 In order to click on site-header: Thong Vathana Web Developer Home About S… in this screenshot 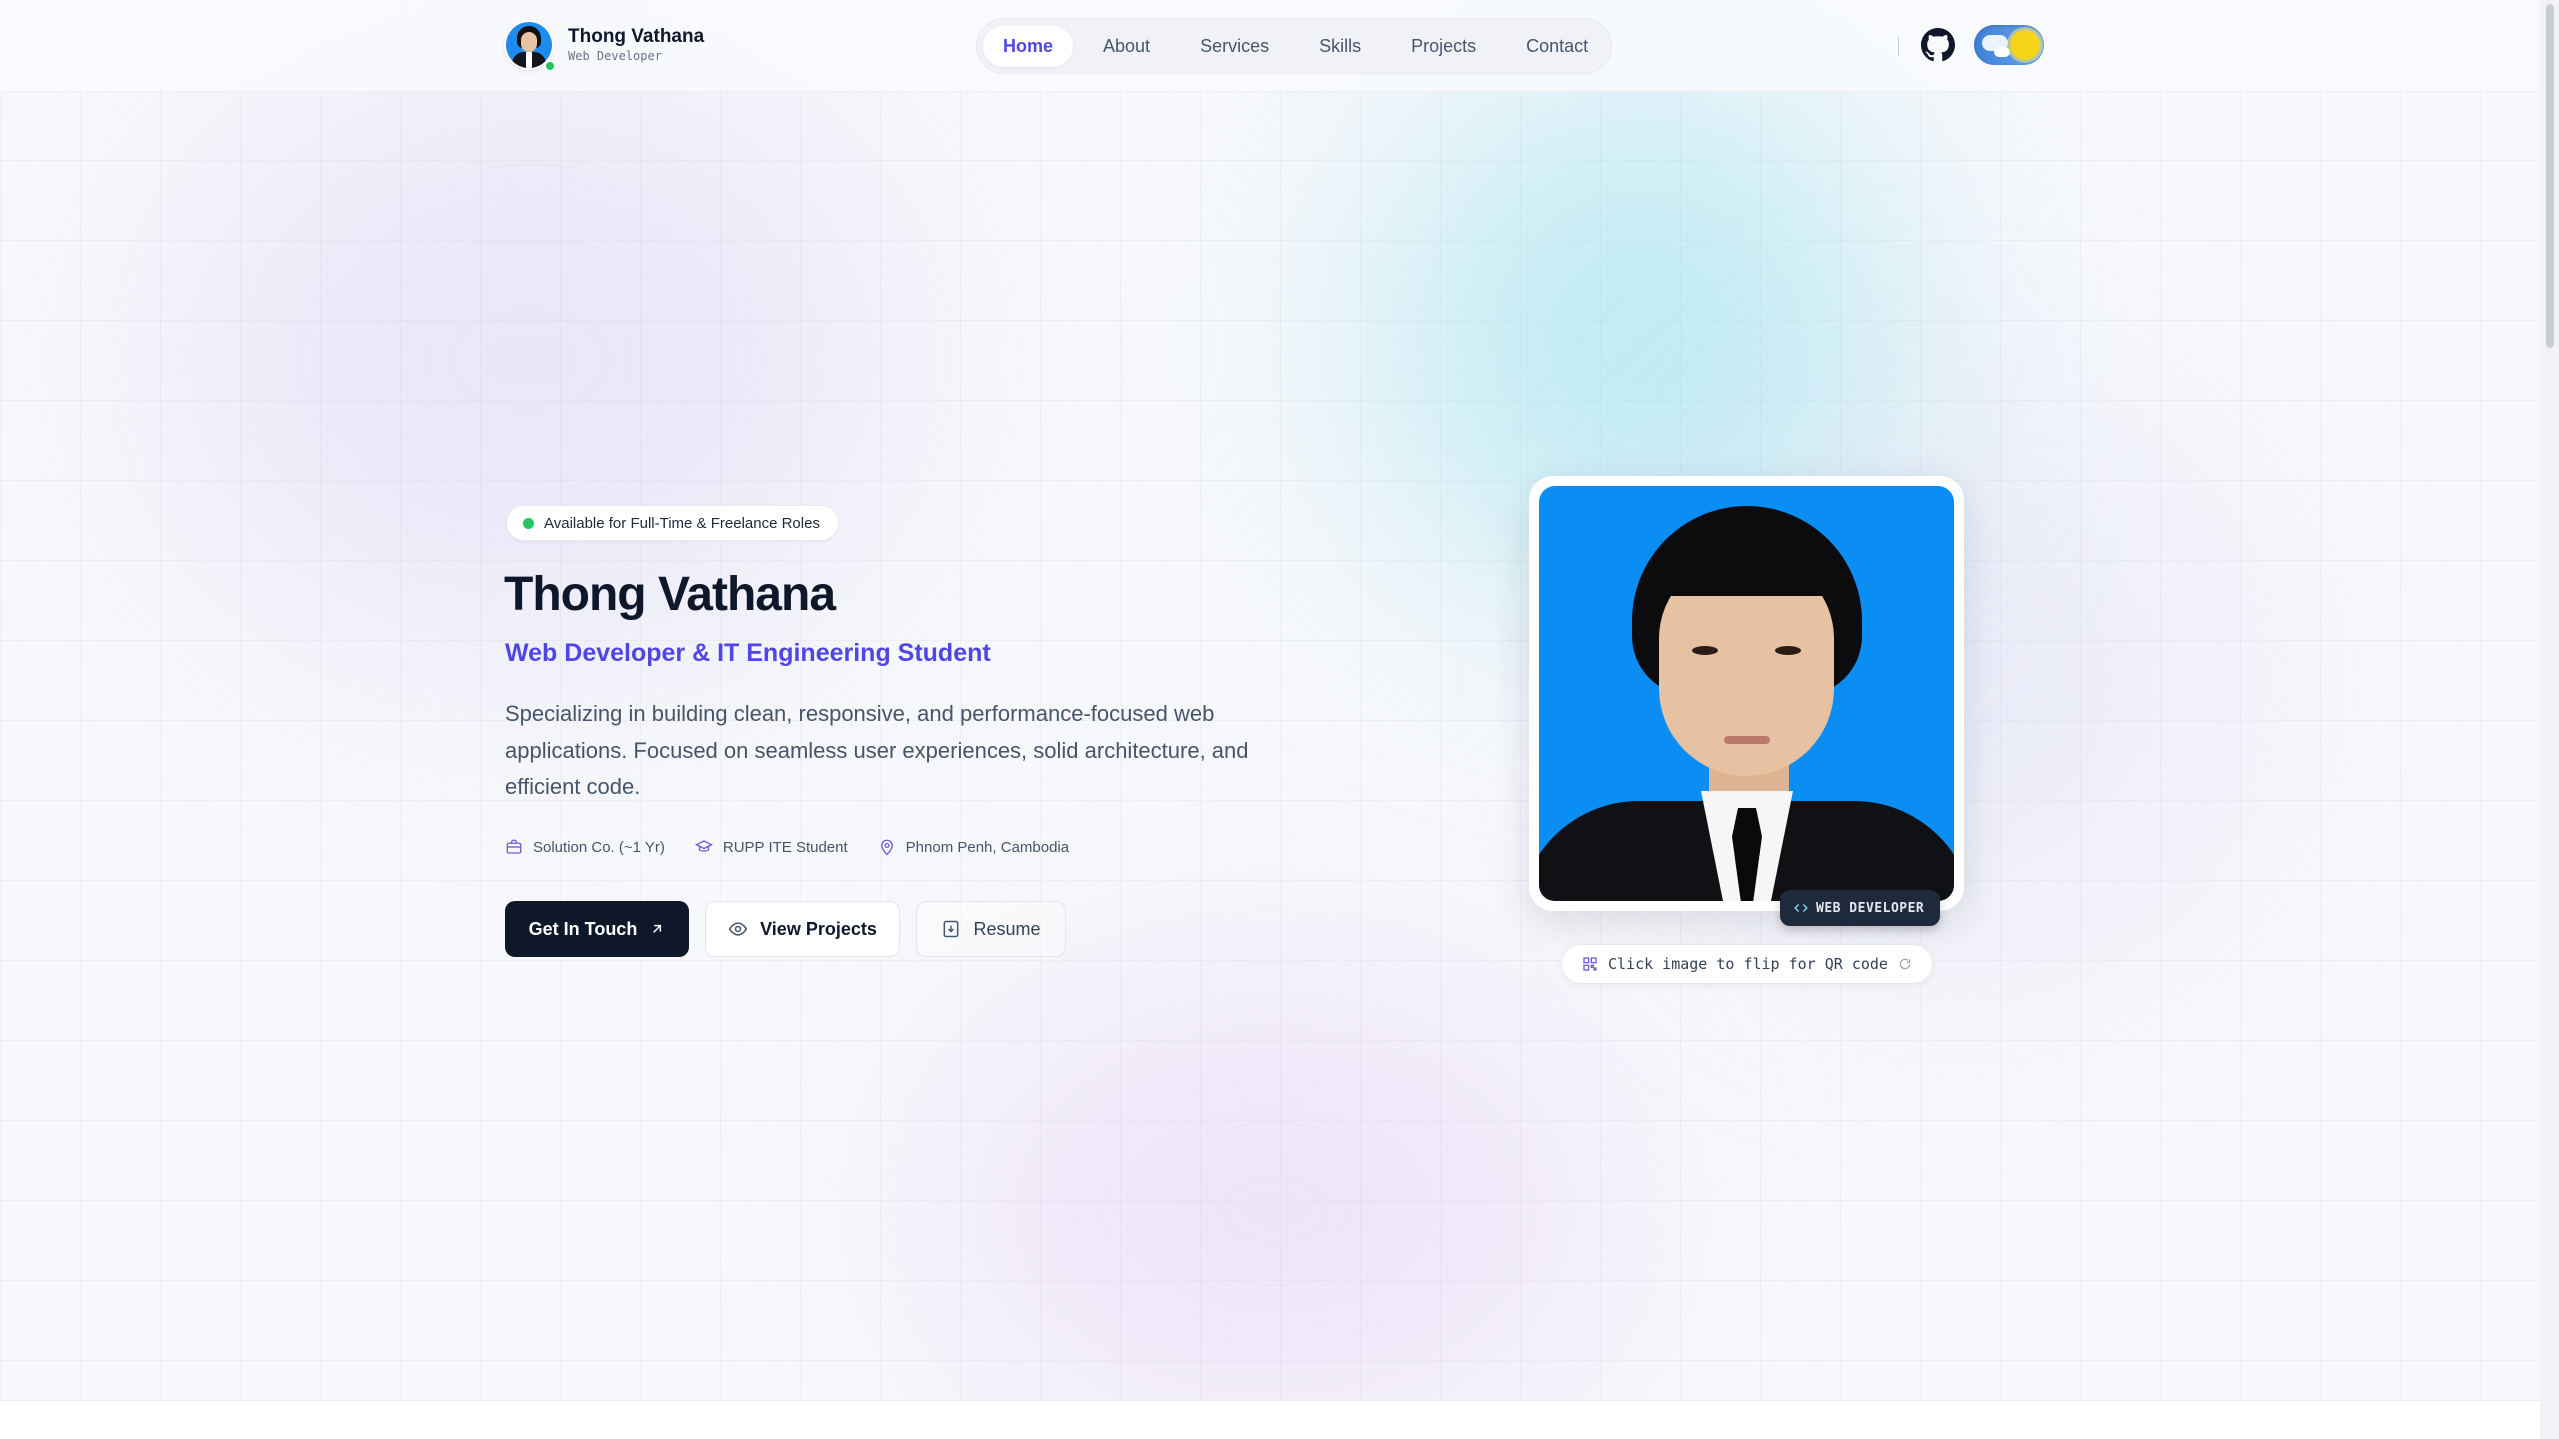, I will do `click(1270, 46)`.